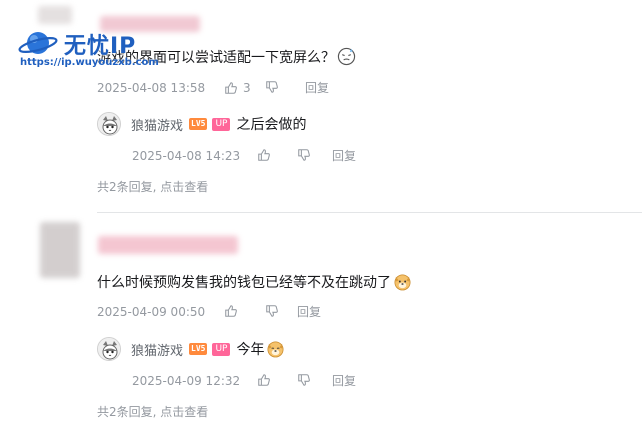  What do you see at coordinates (237, 88) in the screenshot?
I see `comment-1-like-button: 3` at bounding box center [237, 88].